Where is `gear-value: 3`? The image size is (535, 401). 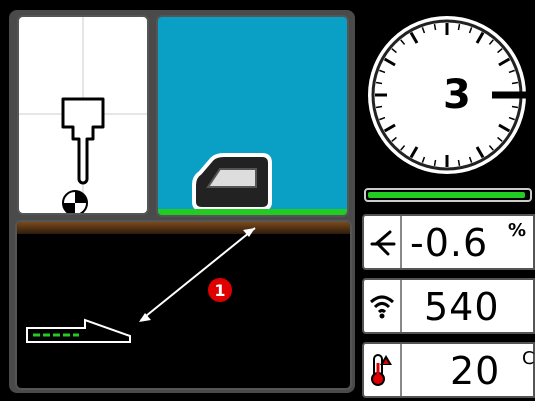 gear-value: 3 is located at coordinates (457, 95).